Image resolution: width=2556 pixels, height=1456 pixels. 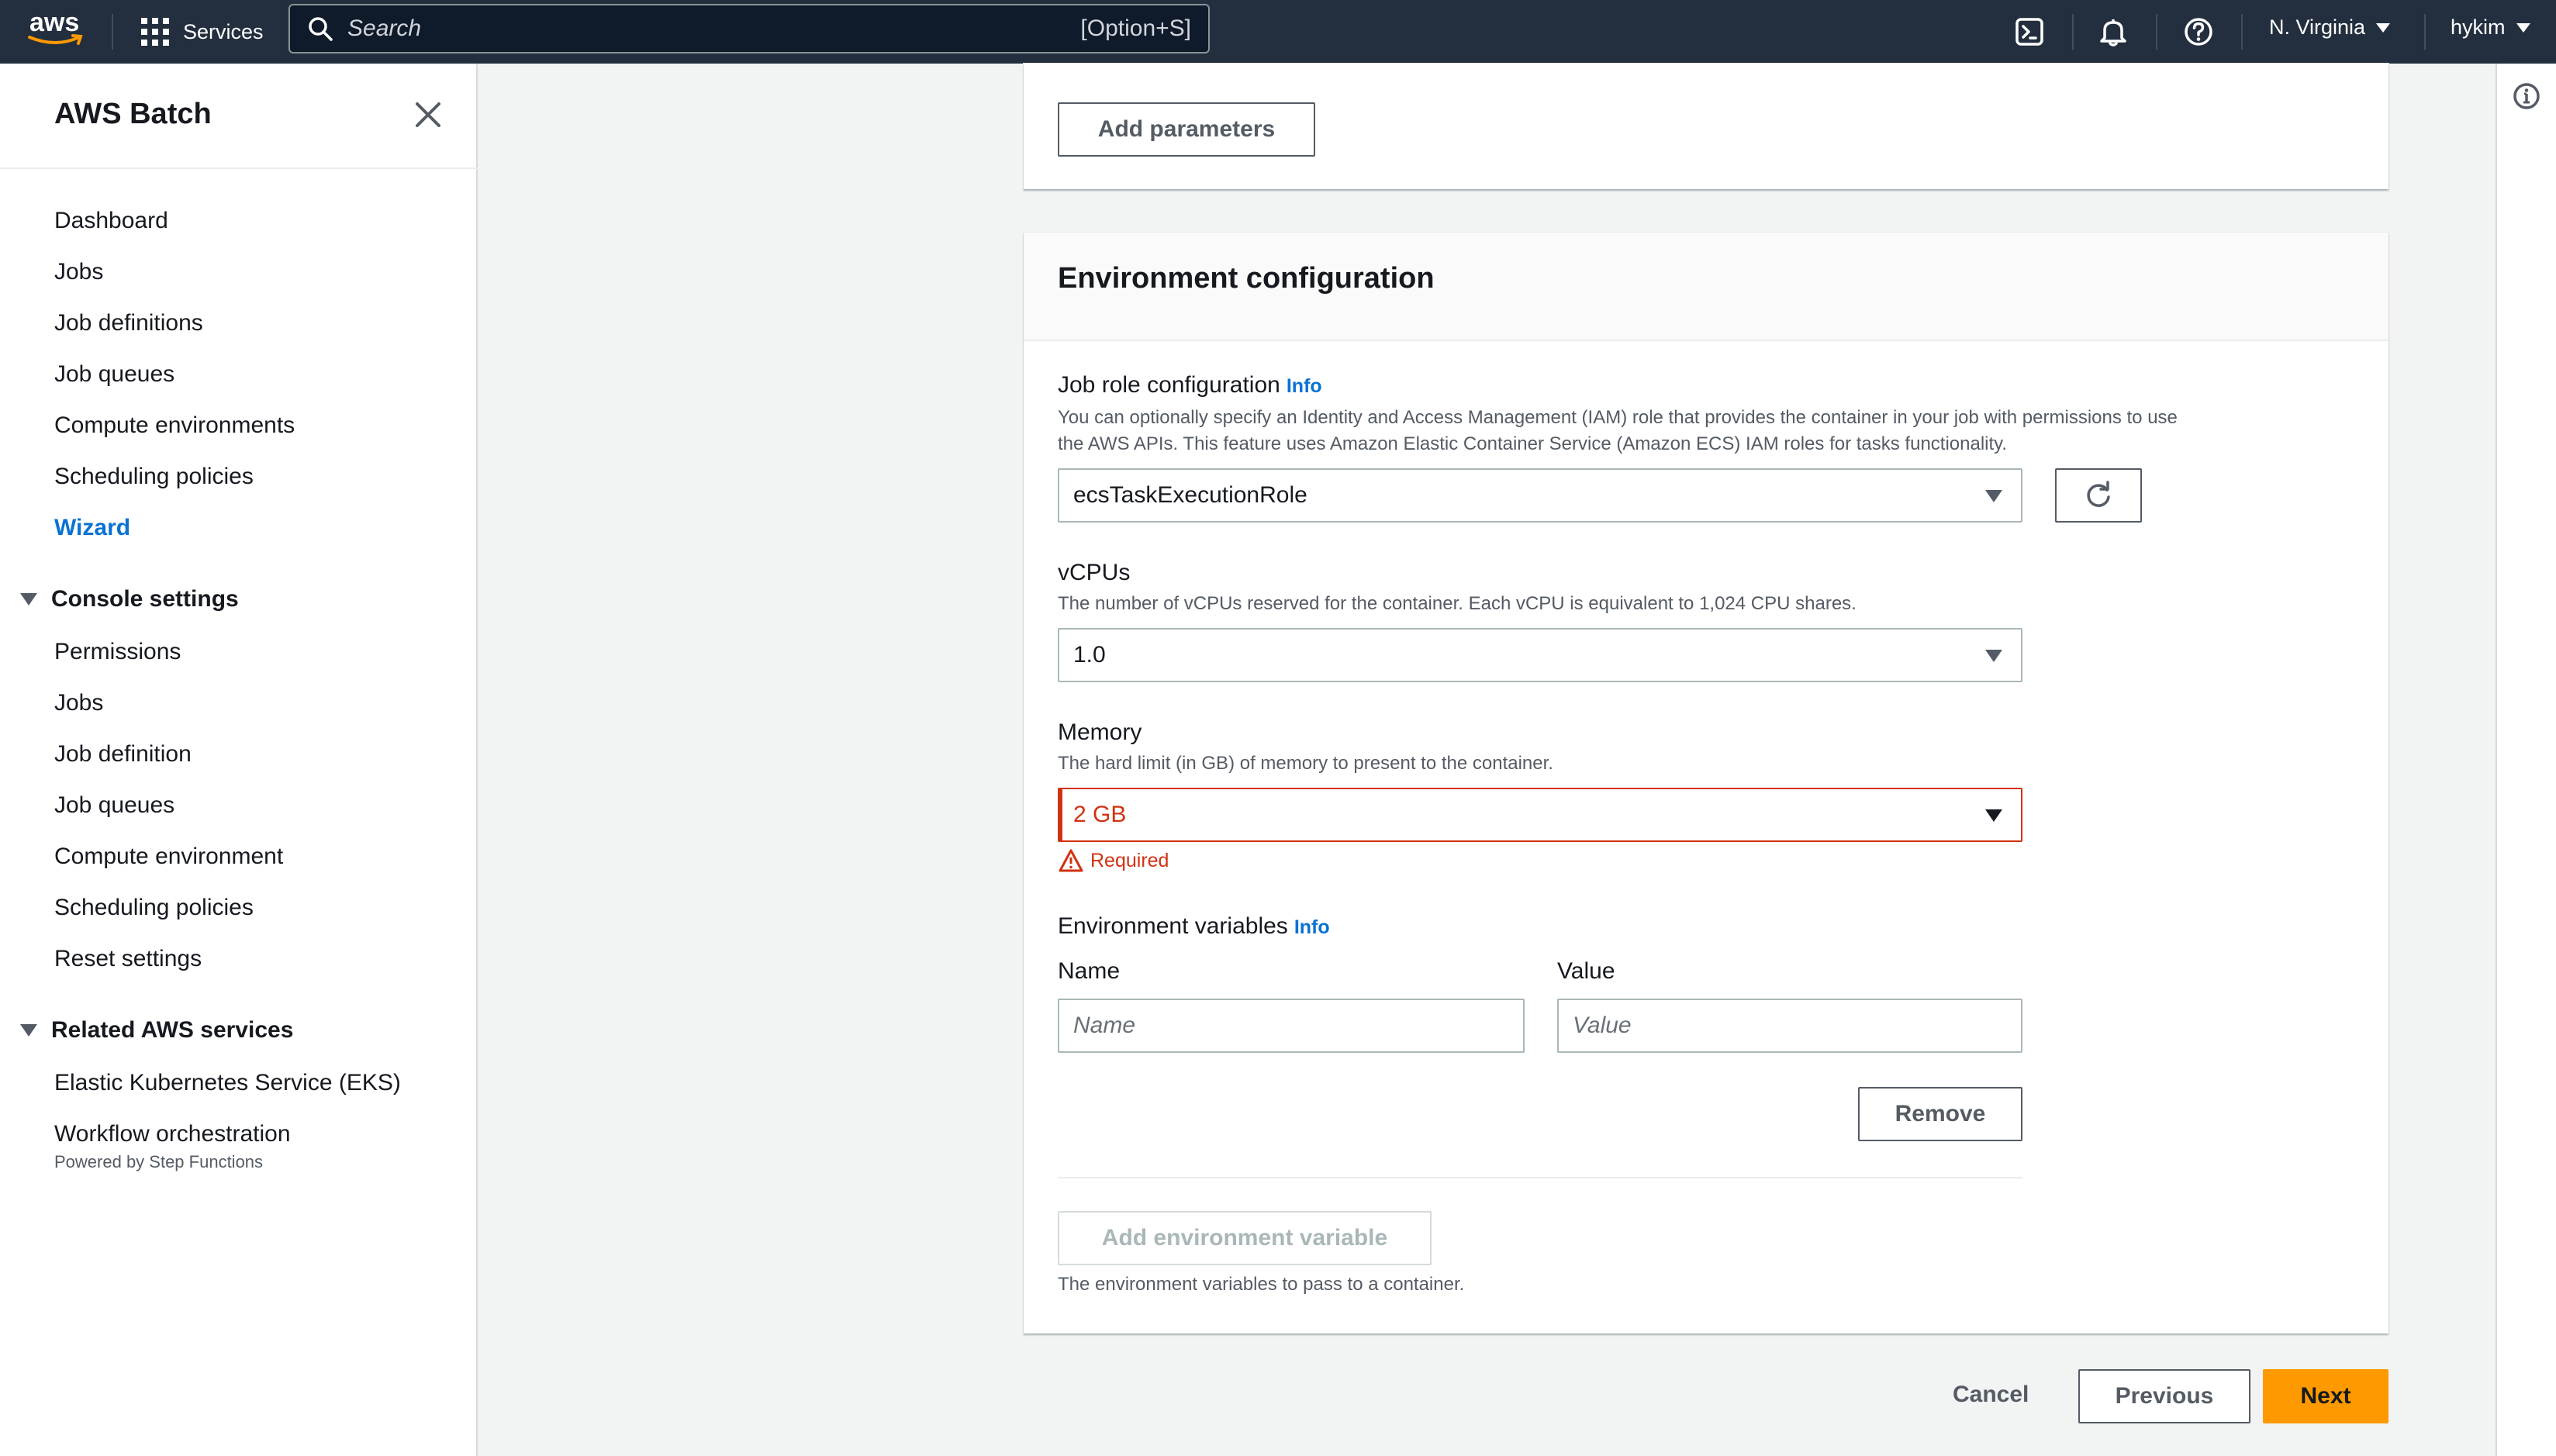 What do you see at coordinates (92, 528) in the screenshot?
I see `sidebar-item-wizard: Wizard` at bounding box center [92, 528].